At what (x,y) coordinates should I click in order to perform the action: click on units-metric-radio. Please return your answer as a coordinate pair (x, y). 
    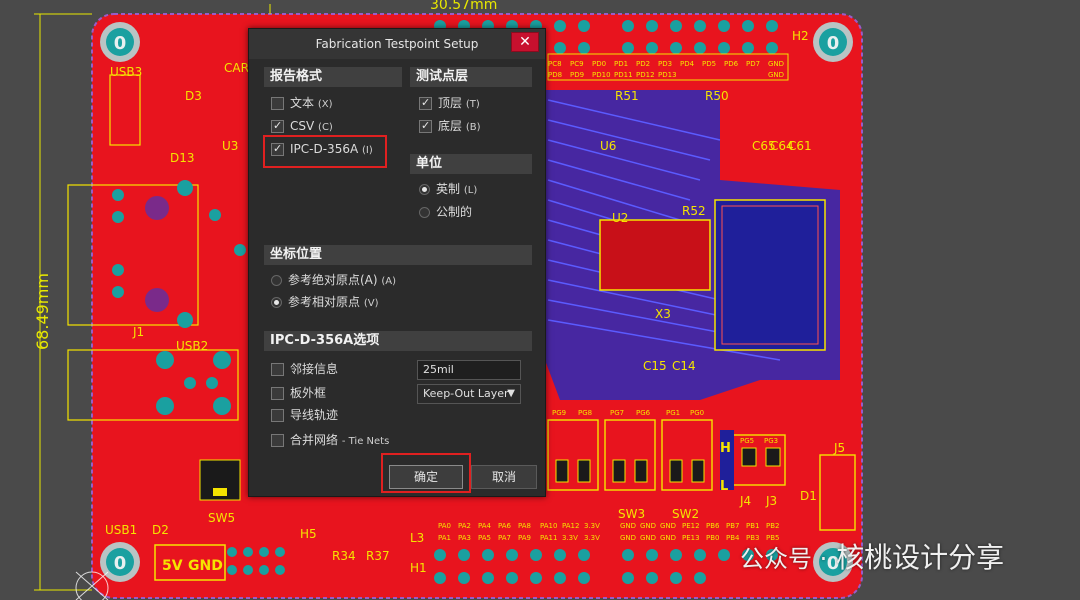
    Looking at the image, I should click on (424, 212).